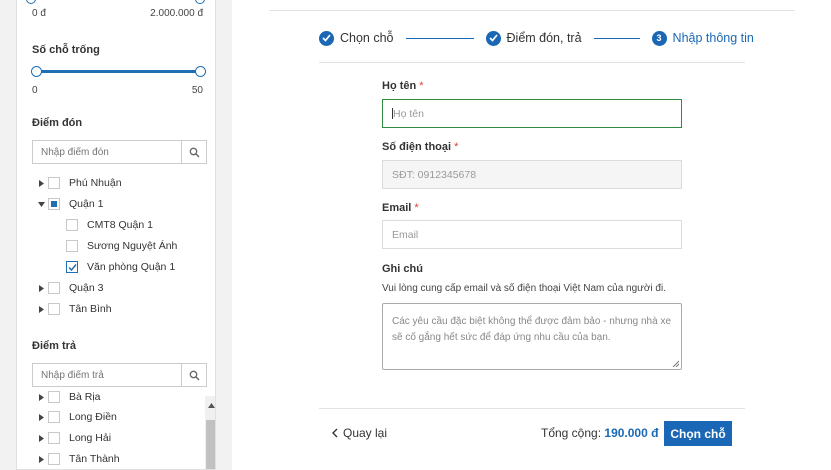 The image size is (831, 470). I want to click on dropoff-item-long-hai: Long Hải, so click(72, 438).